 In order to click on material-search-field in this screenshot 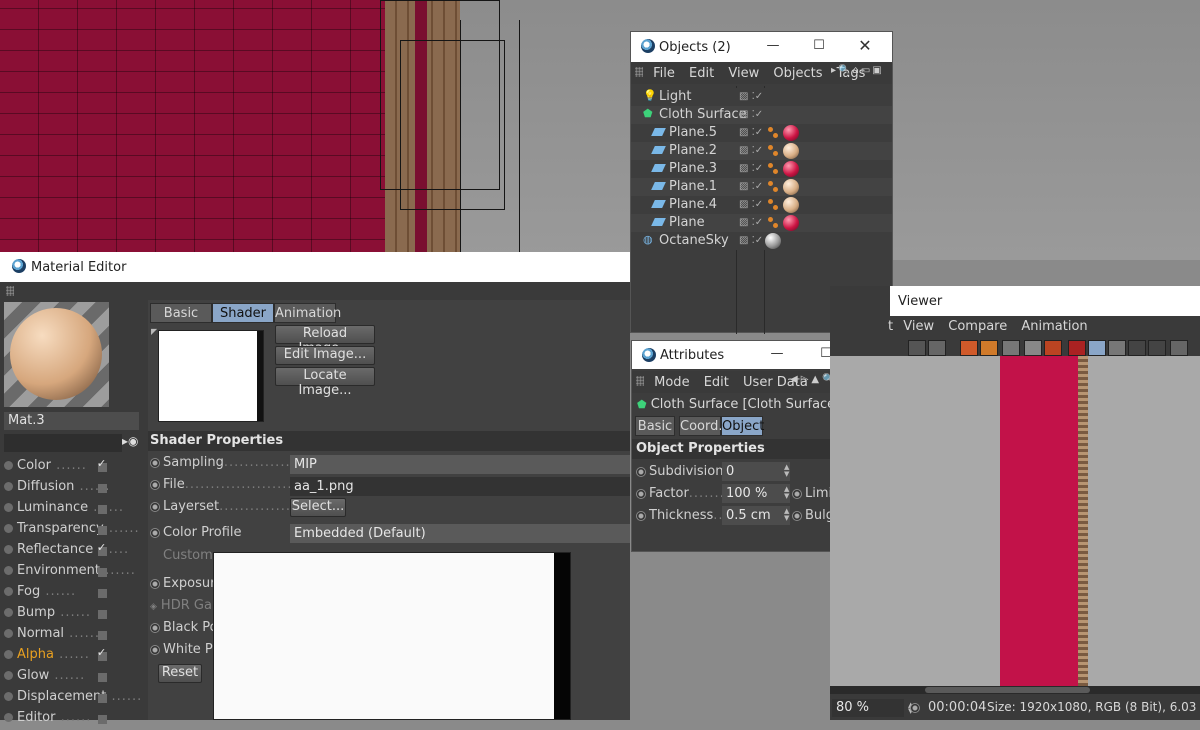, I will do `click(63, 443)`.